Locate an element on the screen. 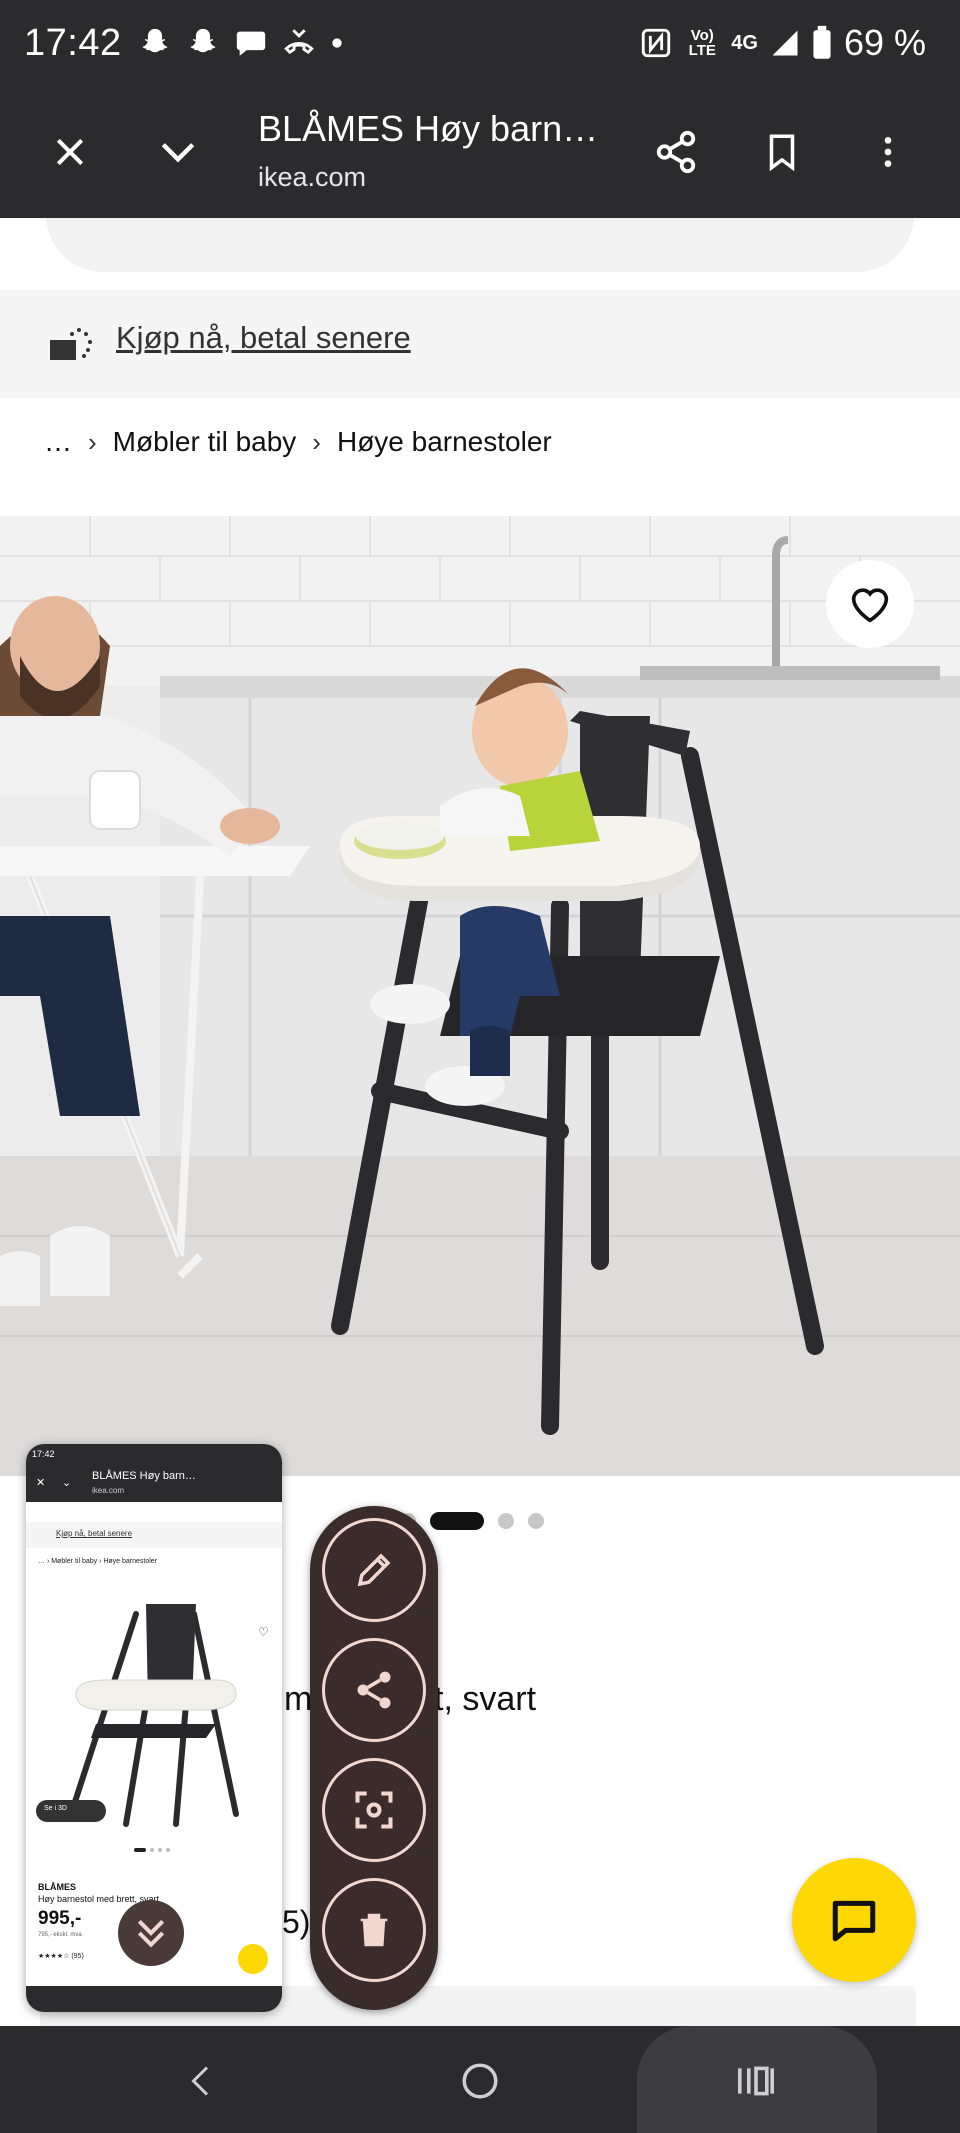 The image size is (960, 2133). trash-icon is located at coordinates (374, 1930).